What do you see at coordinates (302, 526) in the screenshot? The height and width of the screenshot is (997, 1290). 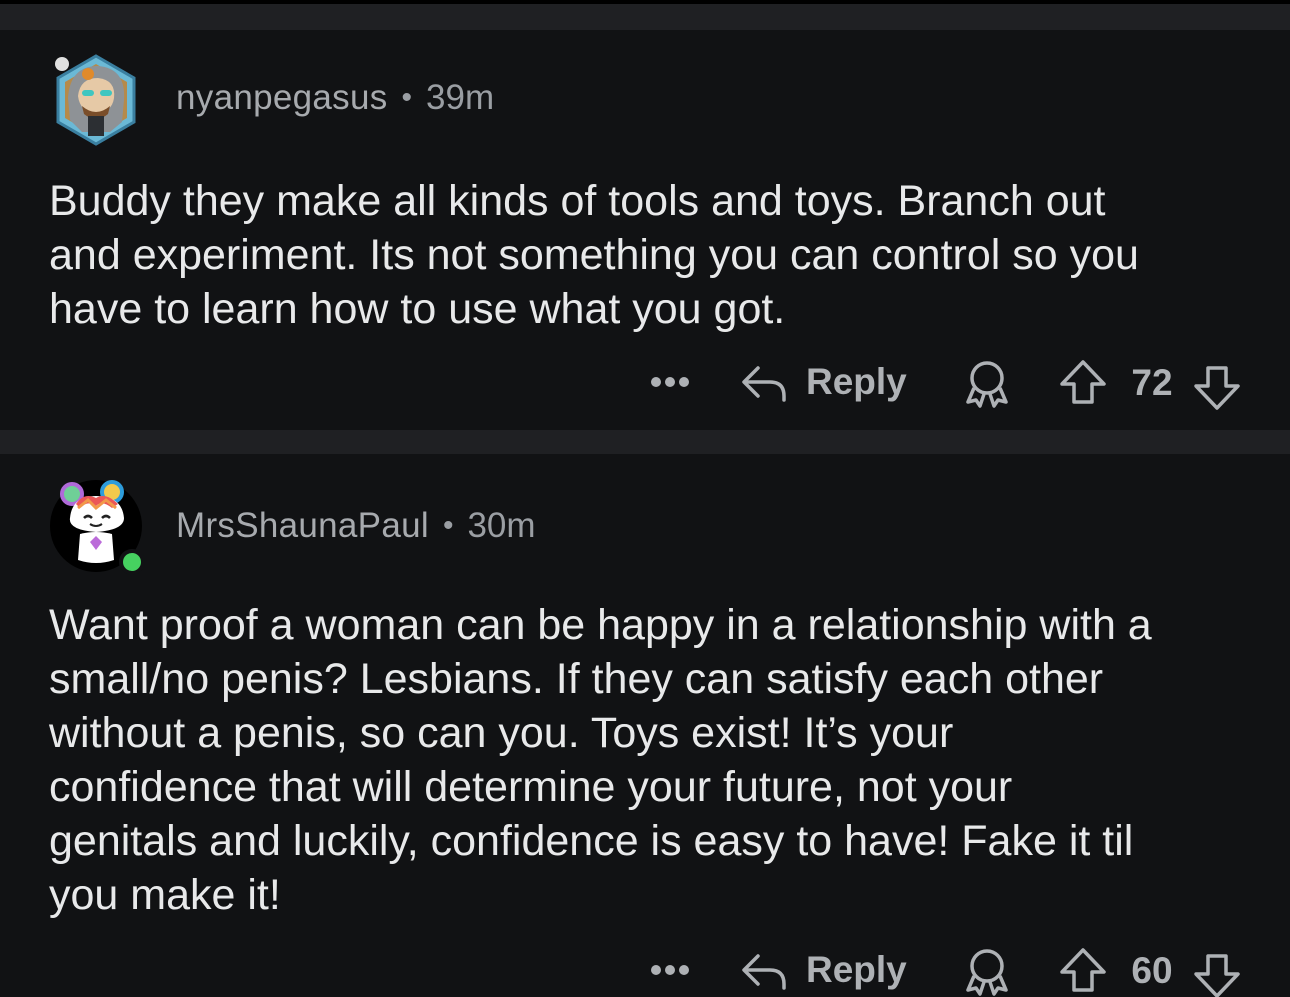 I see `username: MrsShaunaPaul` at bounding box center [302, 526].